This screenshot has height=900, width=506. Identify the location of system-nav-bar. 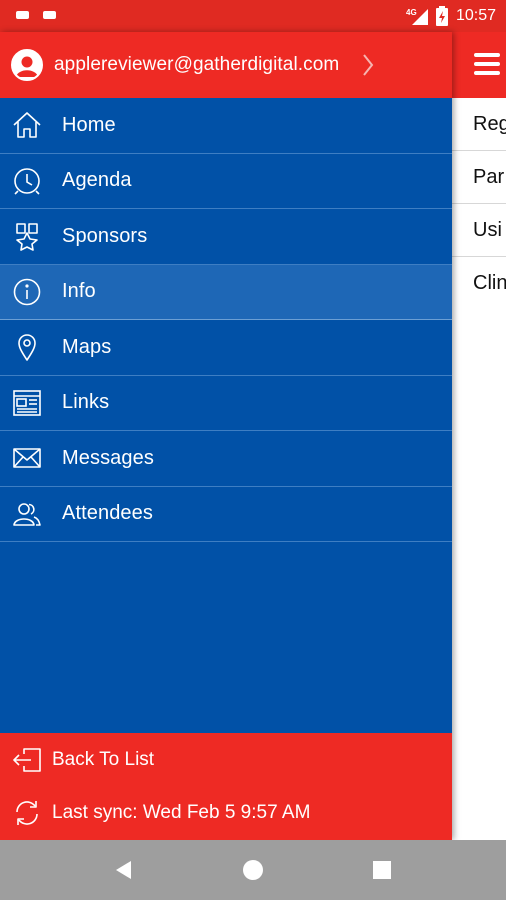
(253, 870).